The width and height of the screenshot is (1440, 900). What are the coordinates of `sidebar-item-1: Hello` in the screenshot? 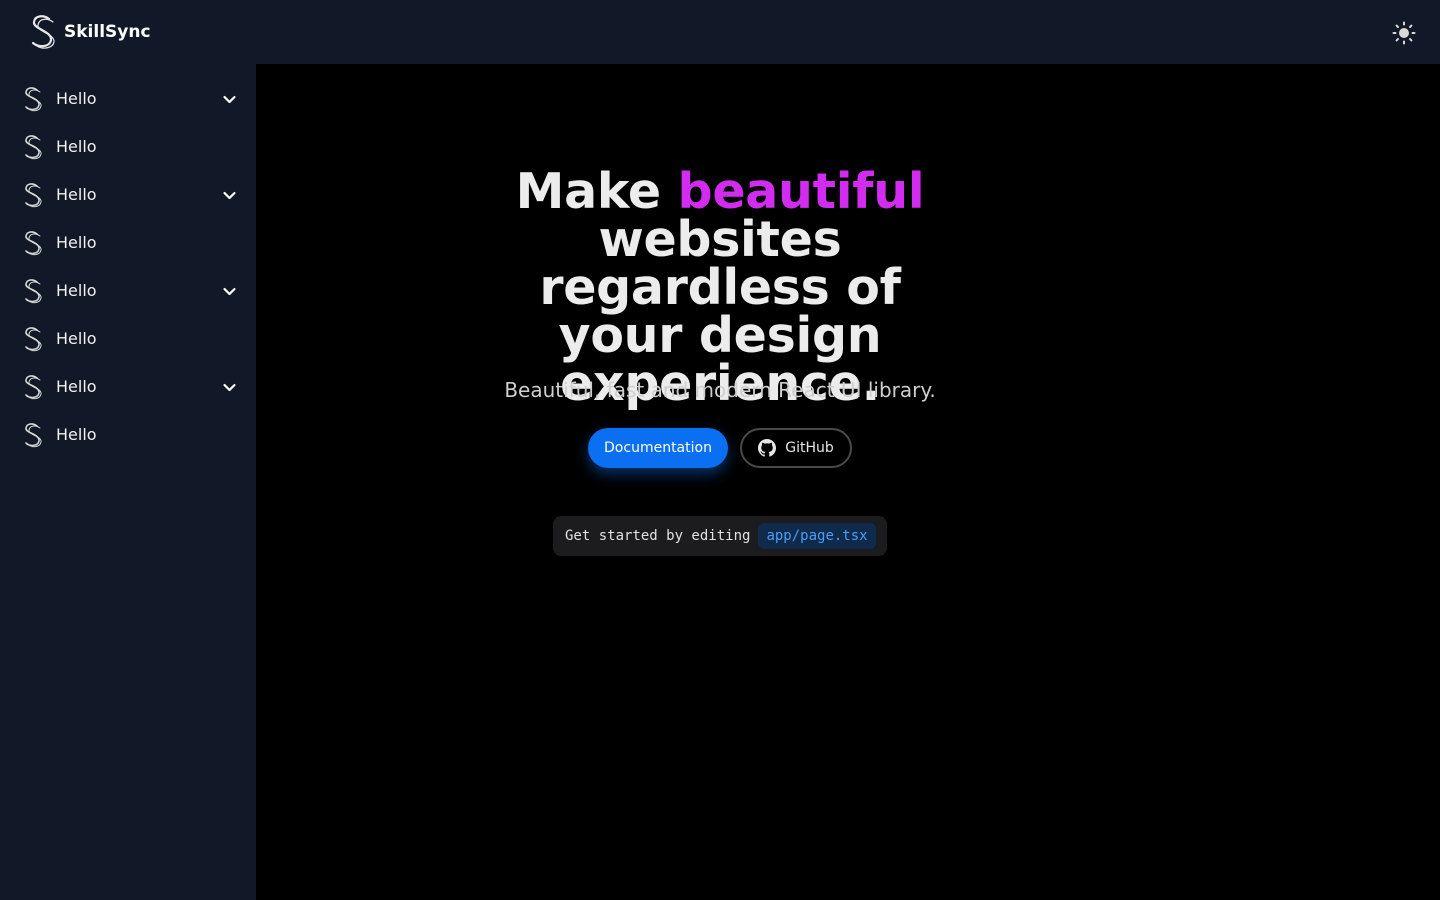 It's located at (128, 99).